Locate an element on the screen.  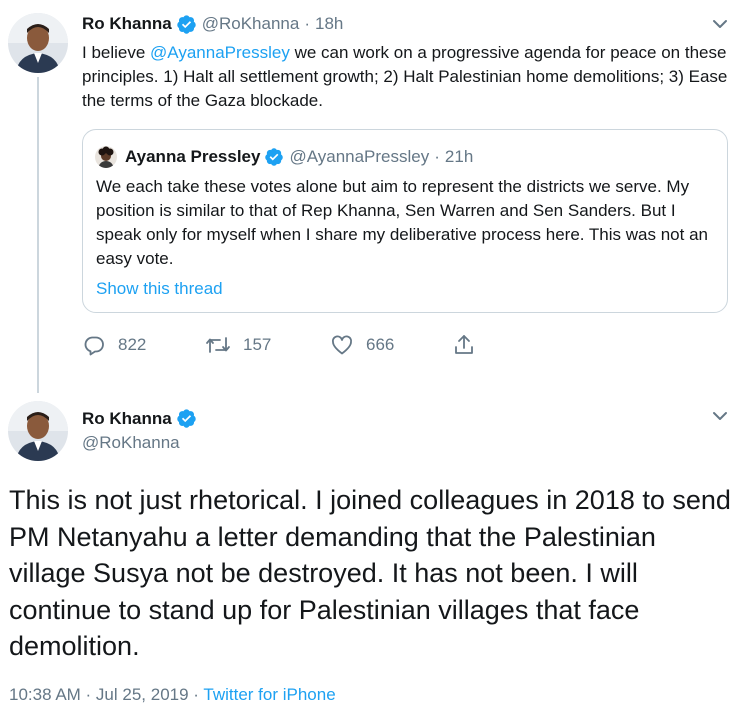
reply-count: 822 is located at coordinates (132, 344).